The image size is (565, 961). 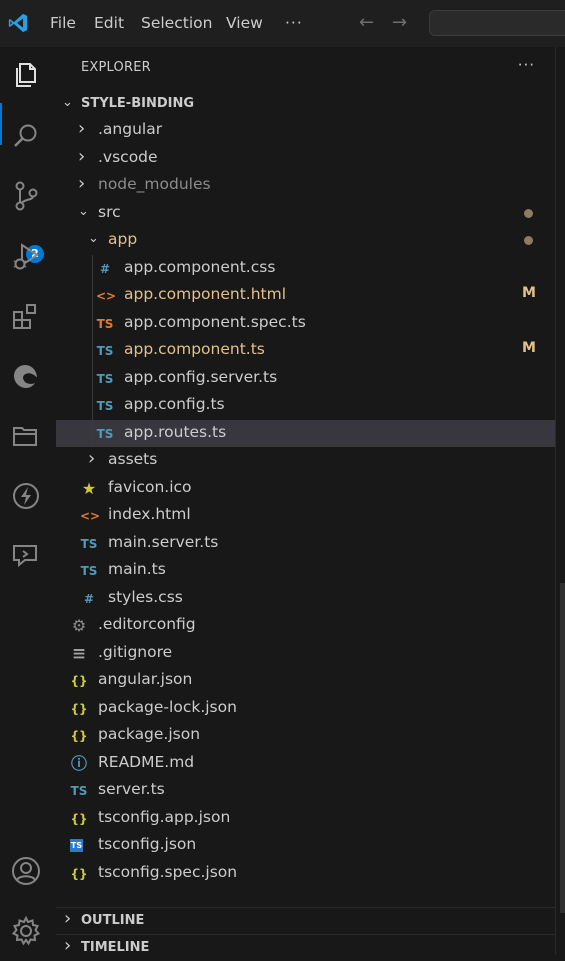 I want to click on remote-chat-icon, so click(x=26, y=556).